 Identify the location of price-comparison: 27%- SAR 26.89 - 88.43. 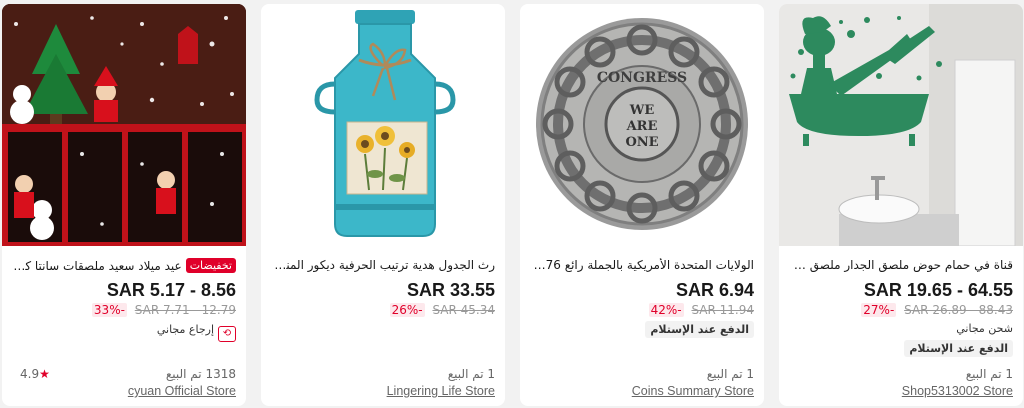
(937, 310).